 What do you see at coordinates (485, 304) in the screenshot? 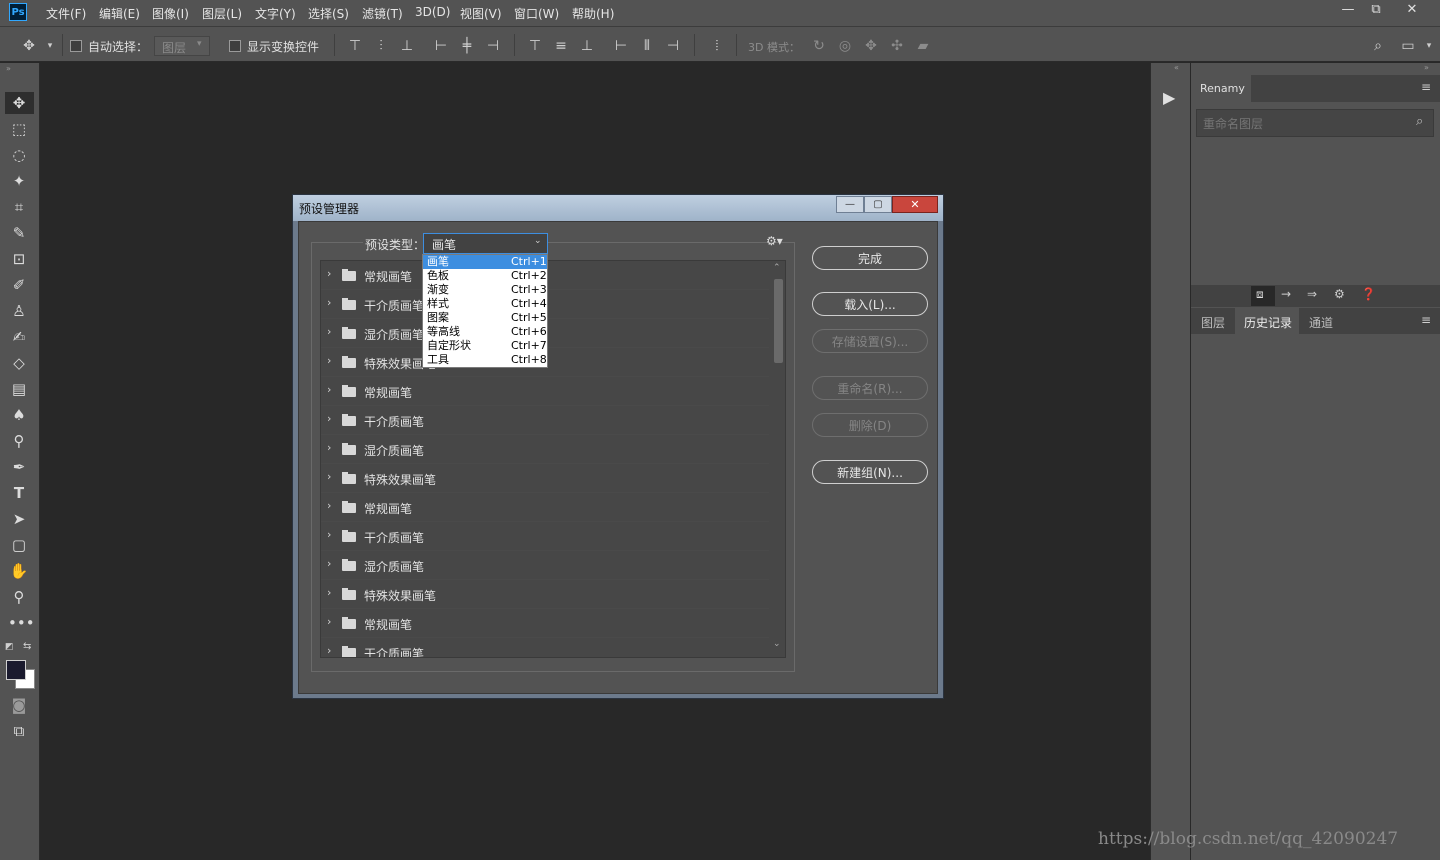
I see `dropdown-option-styles: 样式 Ctrl+4` at bounding box center [485, 304].